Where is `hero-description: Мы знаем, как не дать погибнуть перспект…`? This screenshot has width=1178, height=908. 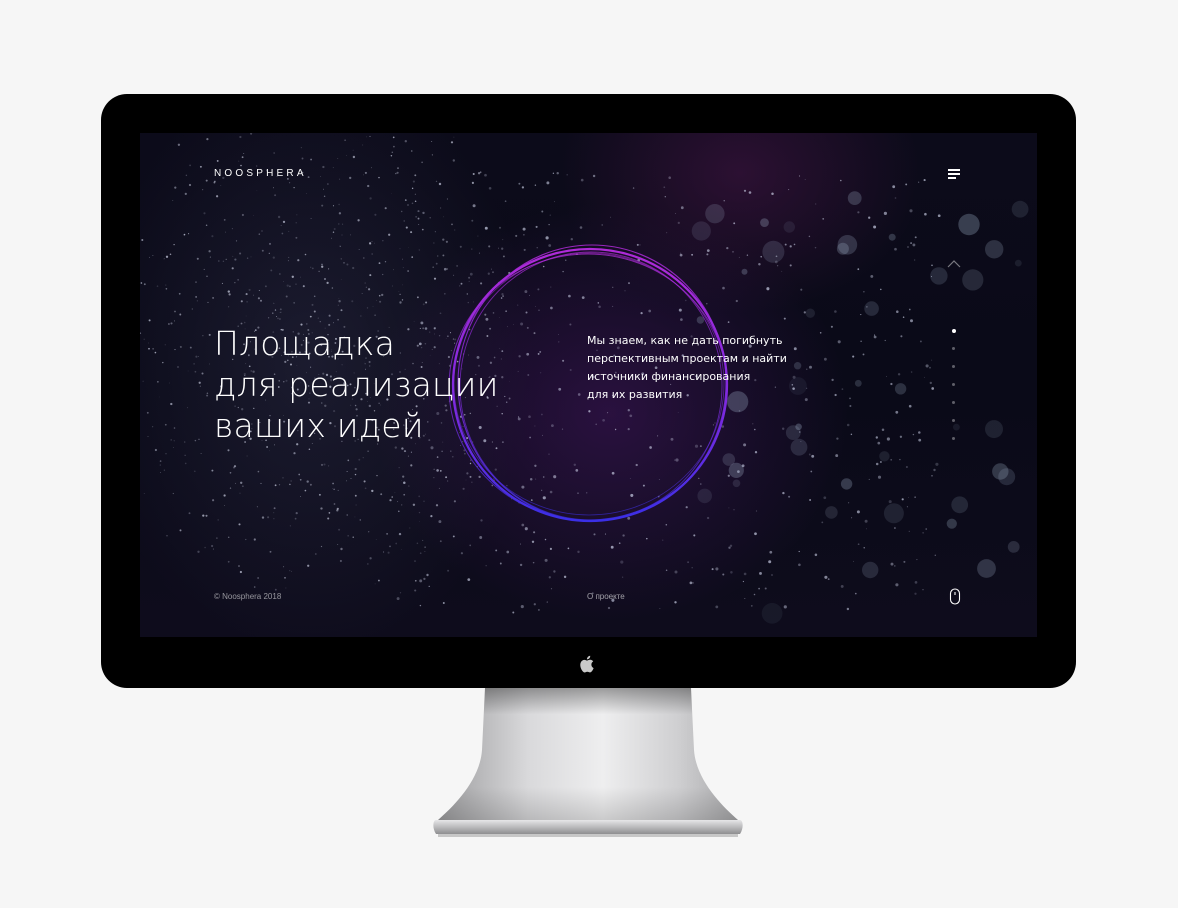
hero-description: Мы знаем, как не дать погибнуть перспект… is located at coordinates (702, 368).